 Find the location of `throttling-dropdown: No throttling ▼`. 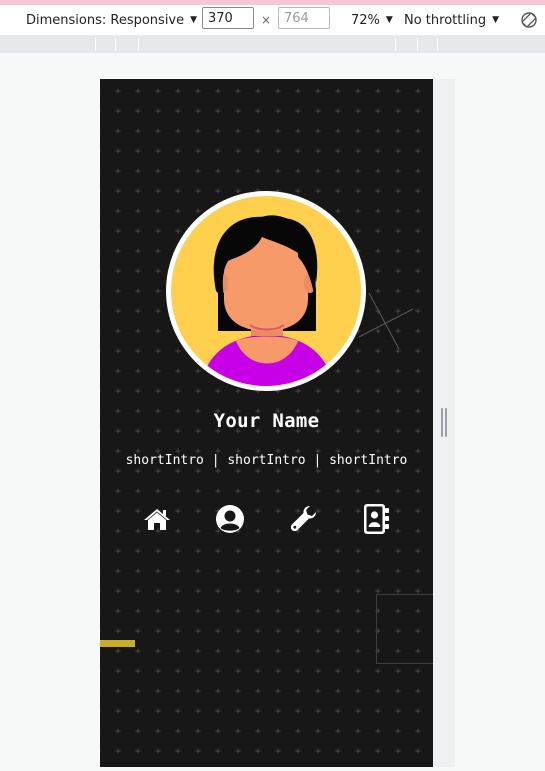

throttling-dropdown: No throttling ▼ is located at coordinates (451, 20).